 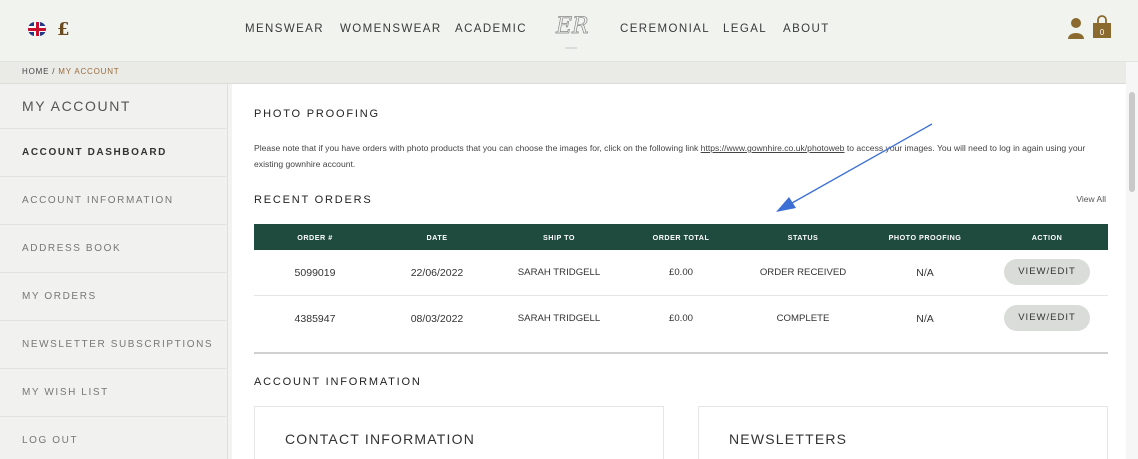 I want to click on order-date: 08/03/2022, so click(x=437, y=319).